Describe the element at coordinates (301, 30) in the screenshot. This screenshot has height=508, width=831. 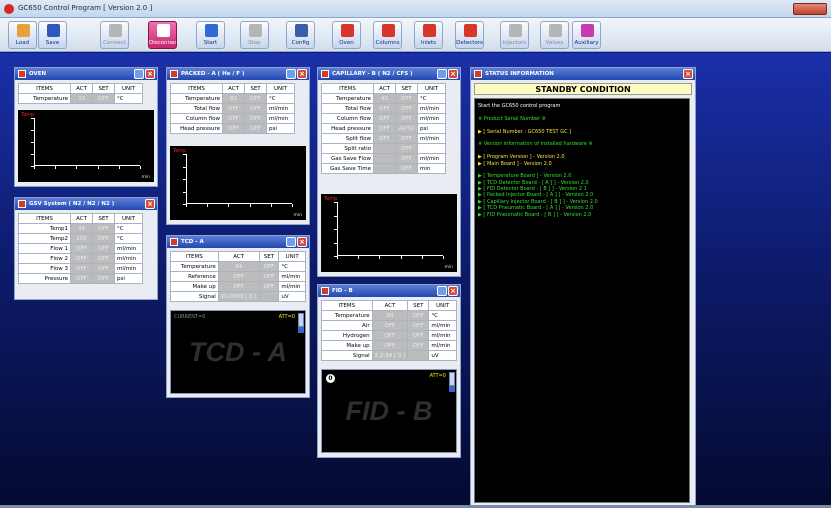
I see `config-icon` at that location.